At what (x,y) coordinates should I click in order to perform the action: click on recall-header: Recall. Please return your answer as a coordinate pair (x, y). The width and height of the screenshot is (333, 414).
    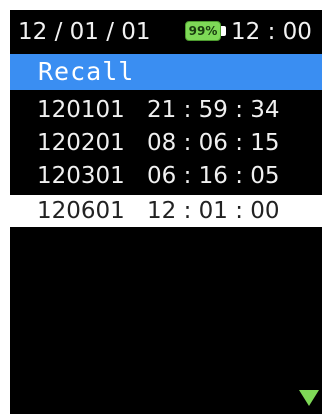
    Looking at the image, I should click on (166, 72).